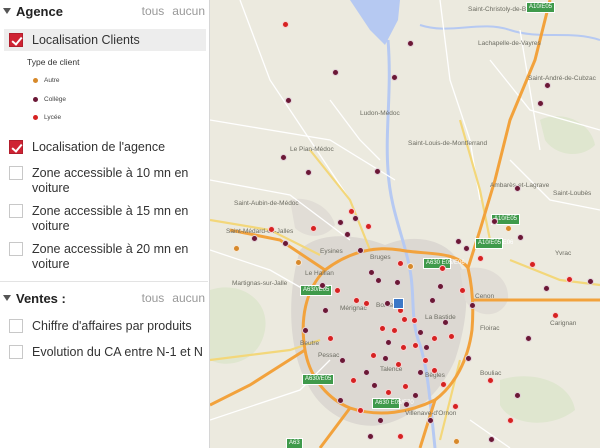 Image resolution: width=600 pixels, height=448 pixels. Describe the element at coordinates (105, 147) in the screenshot. I see `layer-localisation-agence: Localisation de l'agence` at that location.